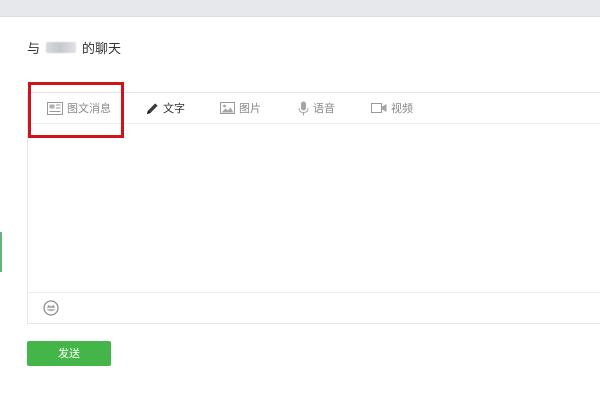 The image size is (600, 400). I want to click on emoji-toolbar, so click(314, 307).